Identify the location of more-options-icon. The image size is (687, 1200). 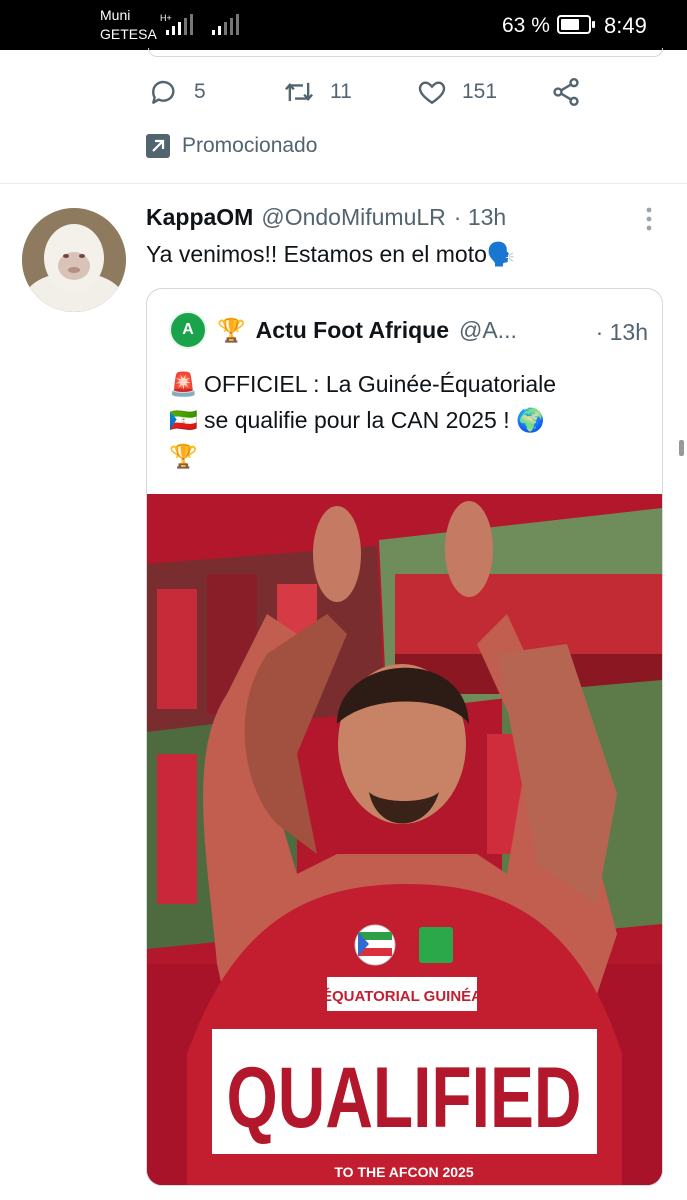
(649, 219).